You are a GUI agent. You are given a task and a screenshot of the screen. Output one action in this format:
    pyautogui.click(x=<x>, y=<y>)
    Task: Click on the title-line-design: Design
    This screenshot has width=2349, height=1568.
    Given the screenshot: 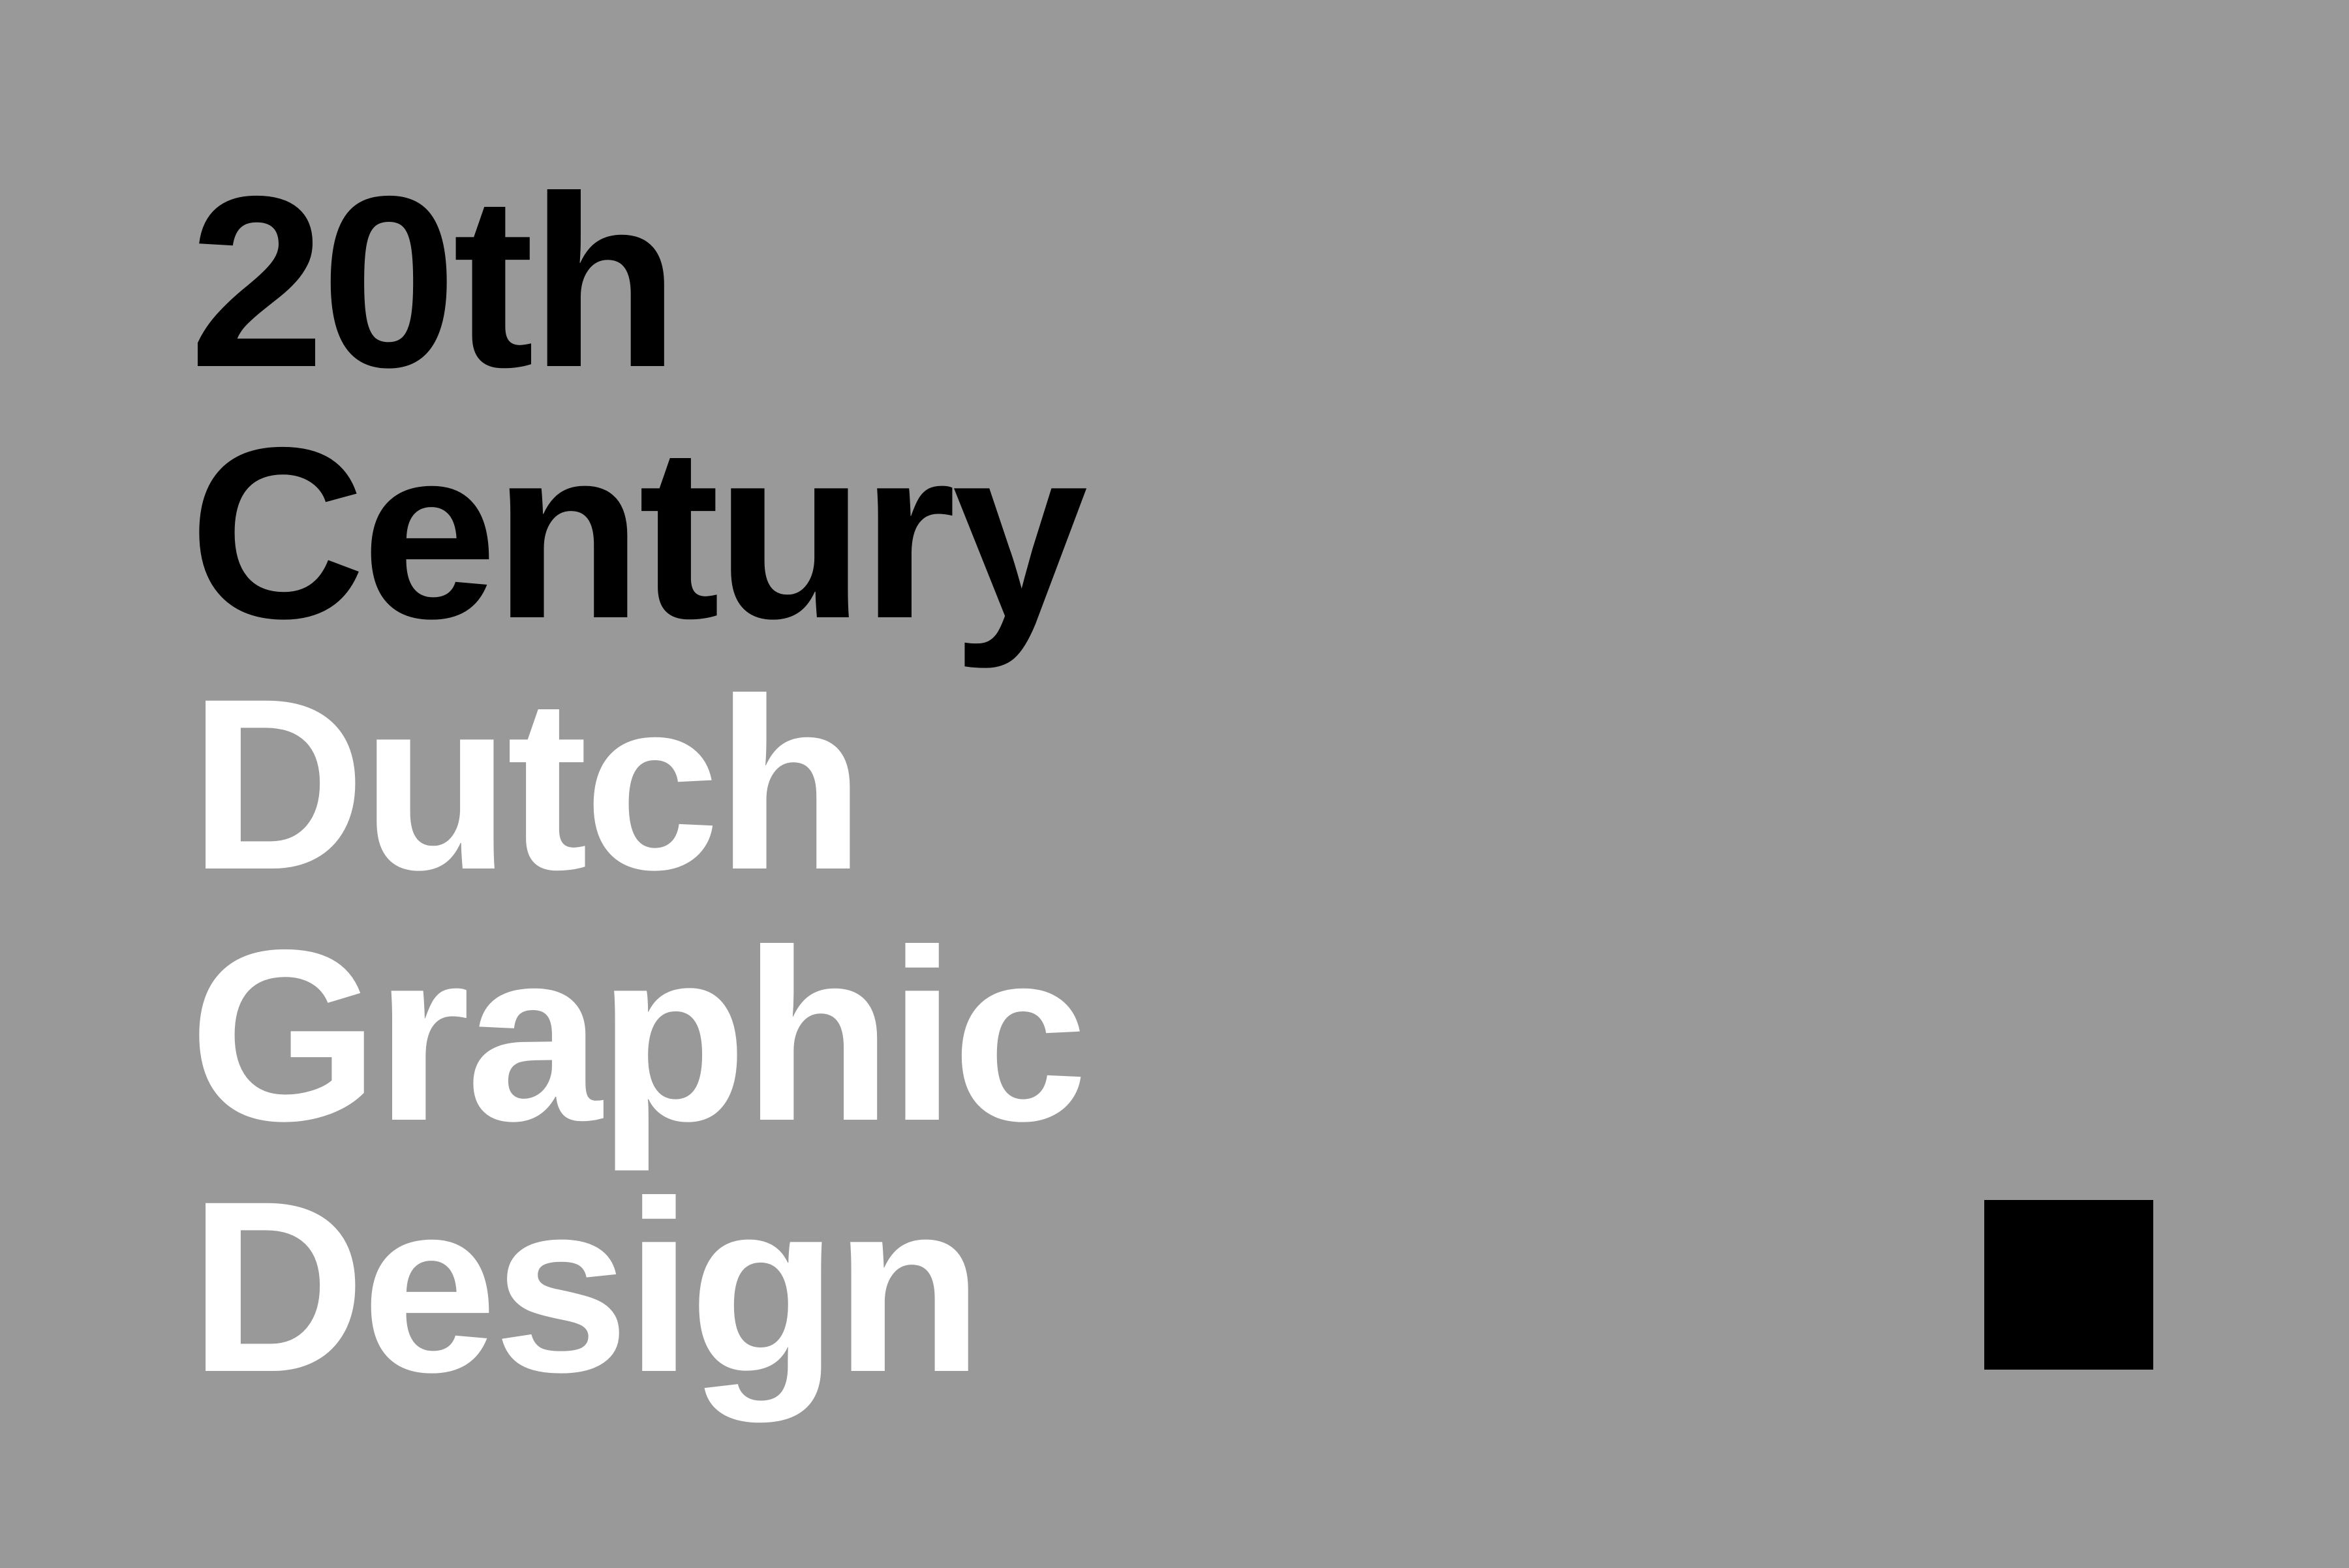 What is the action you would take?
    pyautogui.click(x=586, y=1286)
    